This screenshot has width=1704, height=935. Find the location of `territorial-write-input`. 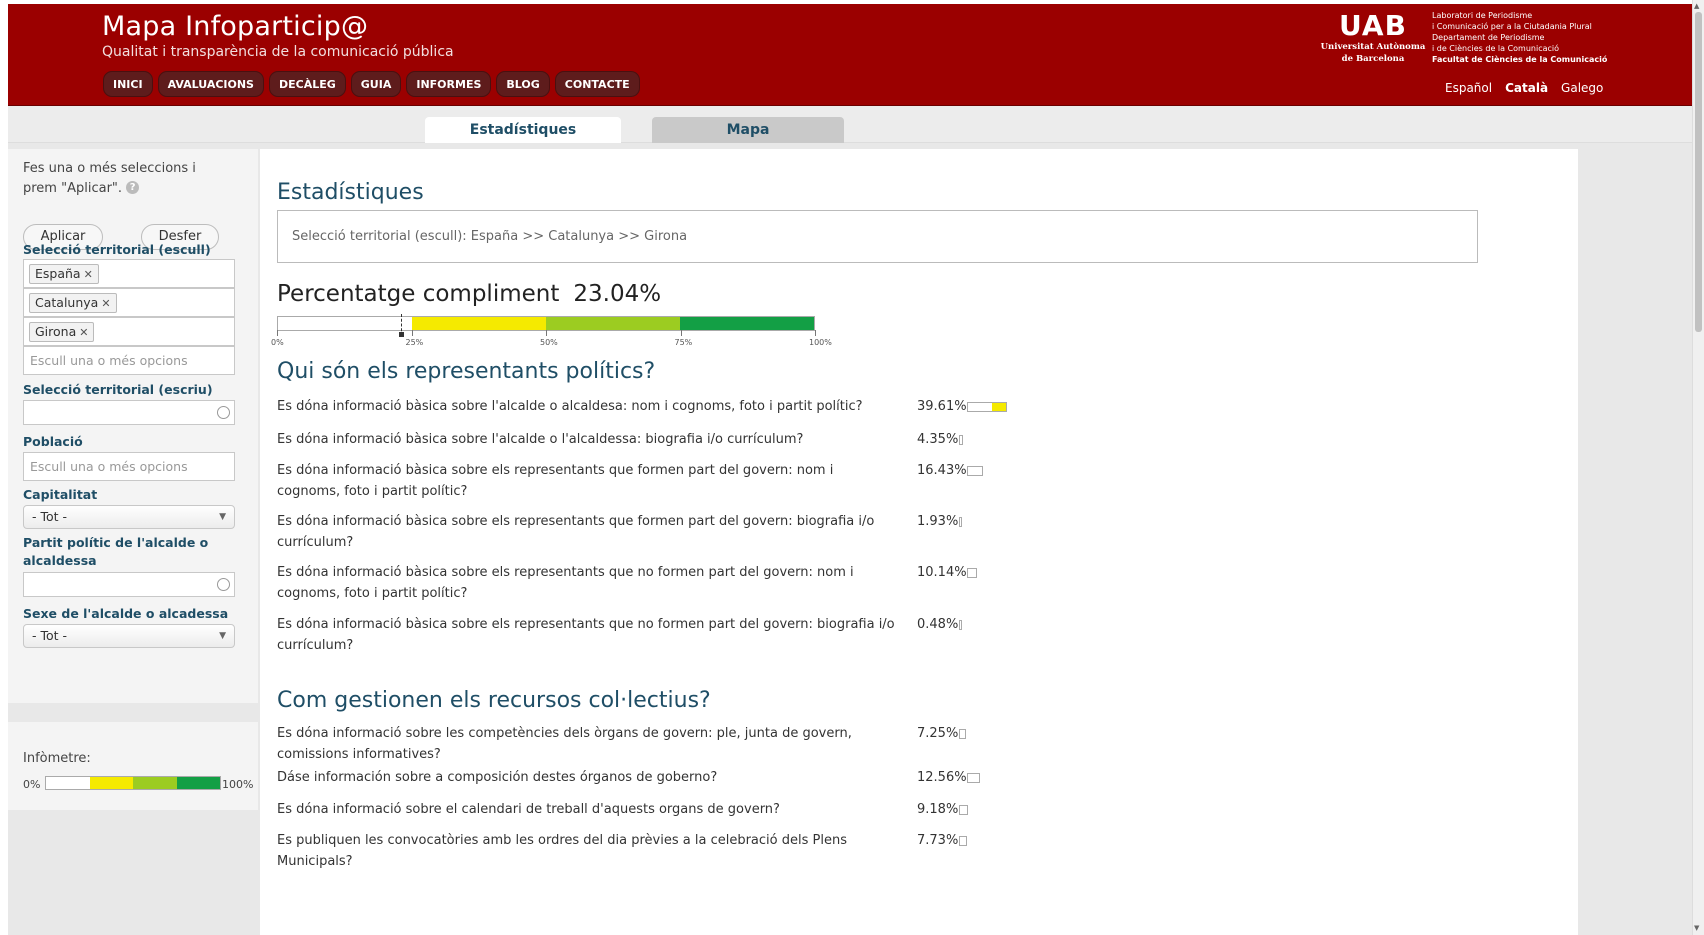

territorial-write-input is located at coordinates (129, 412).